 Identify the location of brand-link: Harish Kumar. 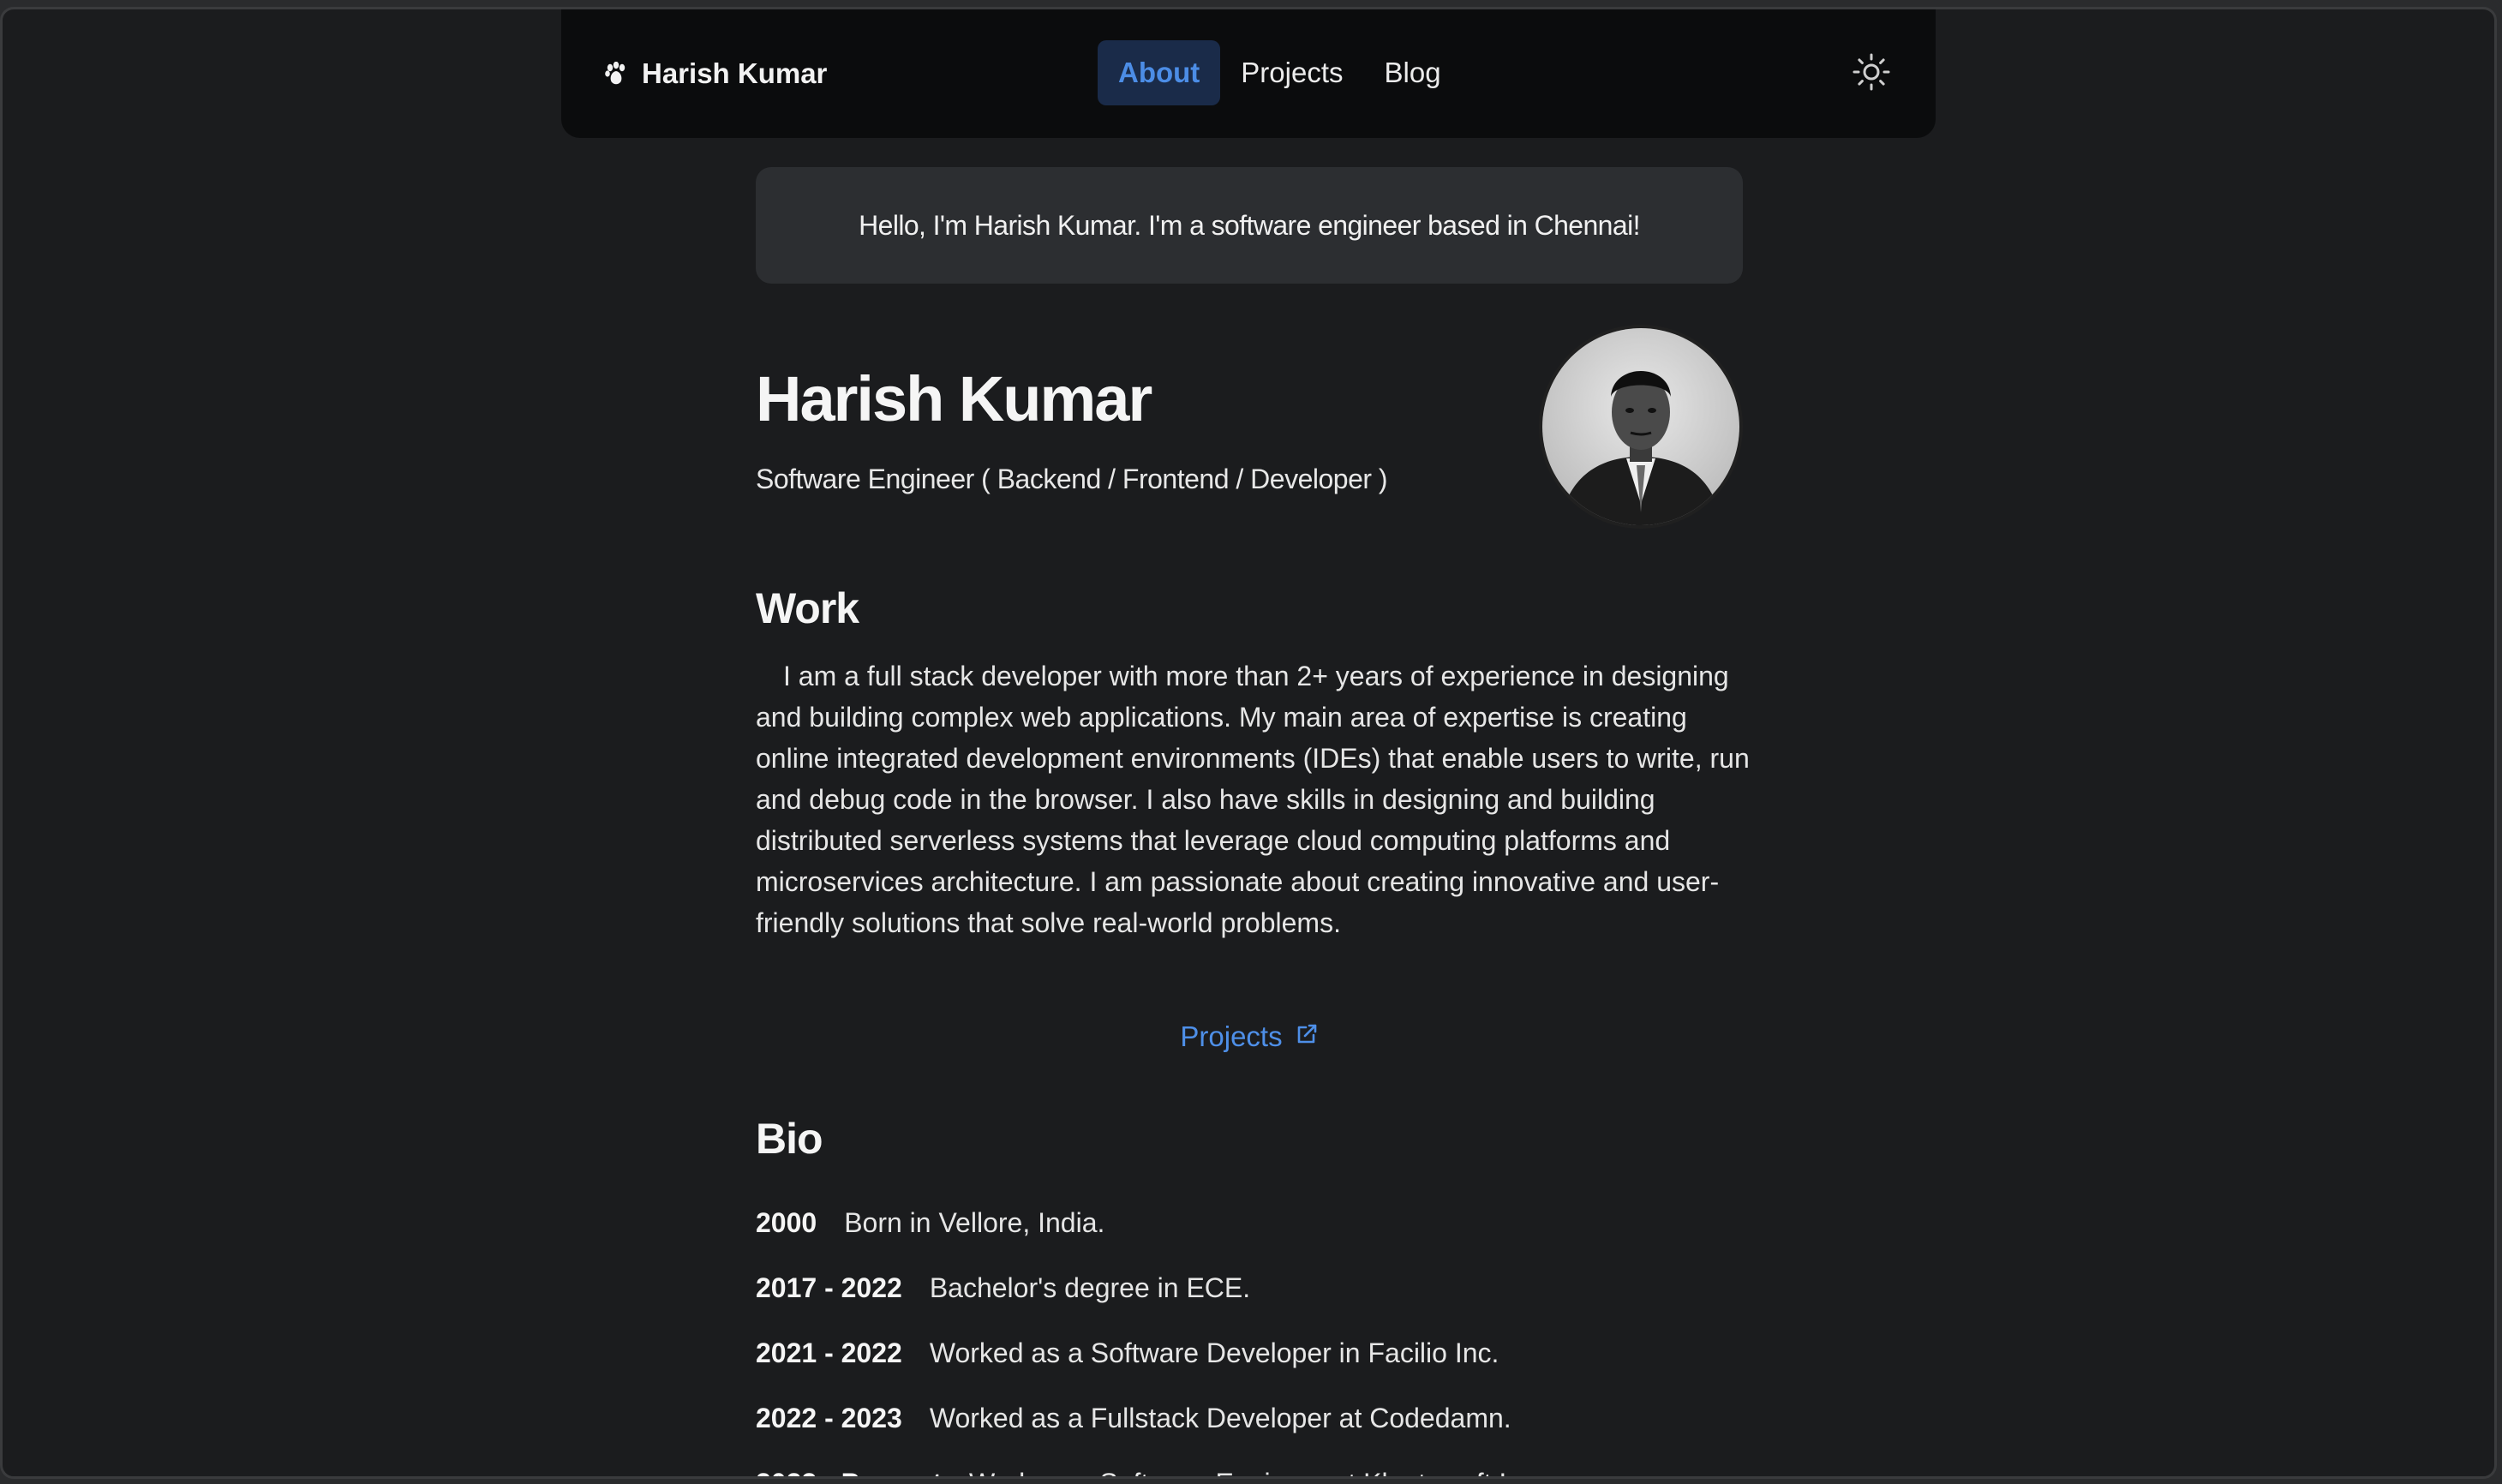
(715, 73).